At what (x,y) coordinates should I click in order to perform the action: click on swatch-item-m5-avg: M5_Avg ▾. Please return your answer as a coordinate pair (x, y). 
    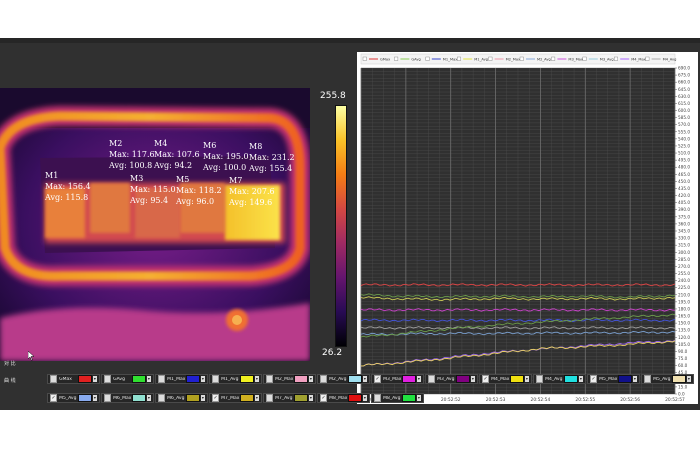
    Looking at the image, I should click on (667, 379).